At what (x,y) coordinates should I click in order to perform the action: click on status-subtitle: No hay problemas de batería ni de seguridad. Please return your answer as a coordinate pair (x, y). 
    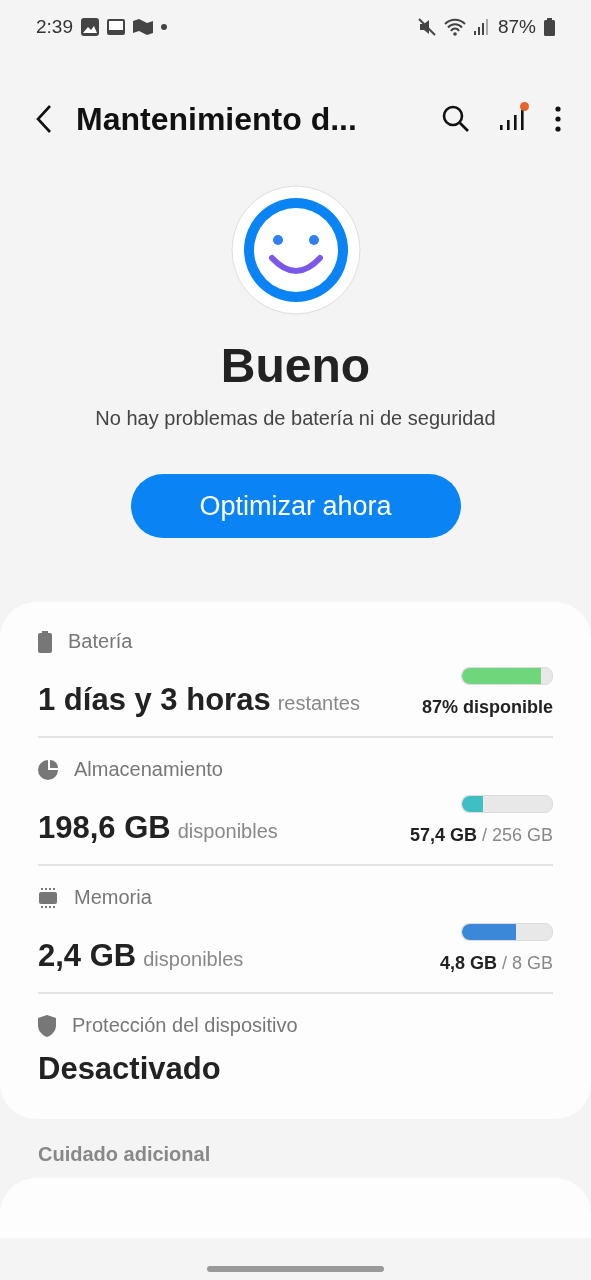
    Looking at the image, I should click on (295, 418).